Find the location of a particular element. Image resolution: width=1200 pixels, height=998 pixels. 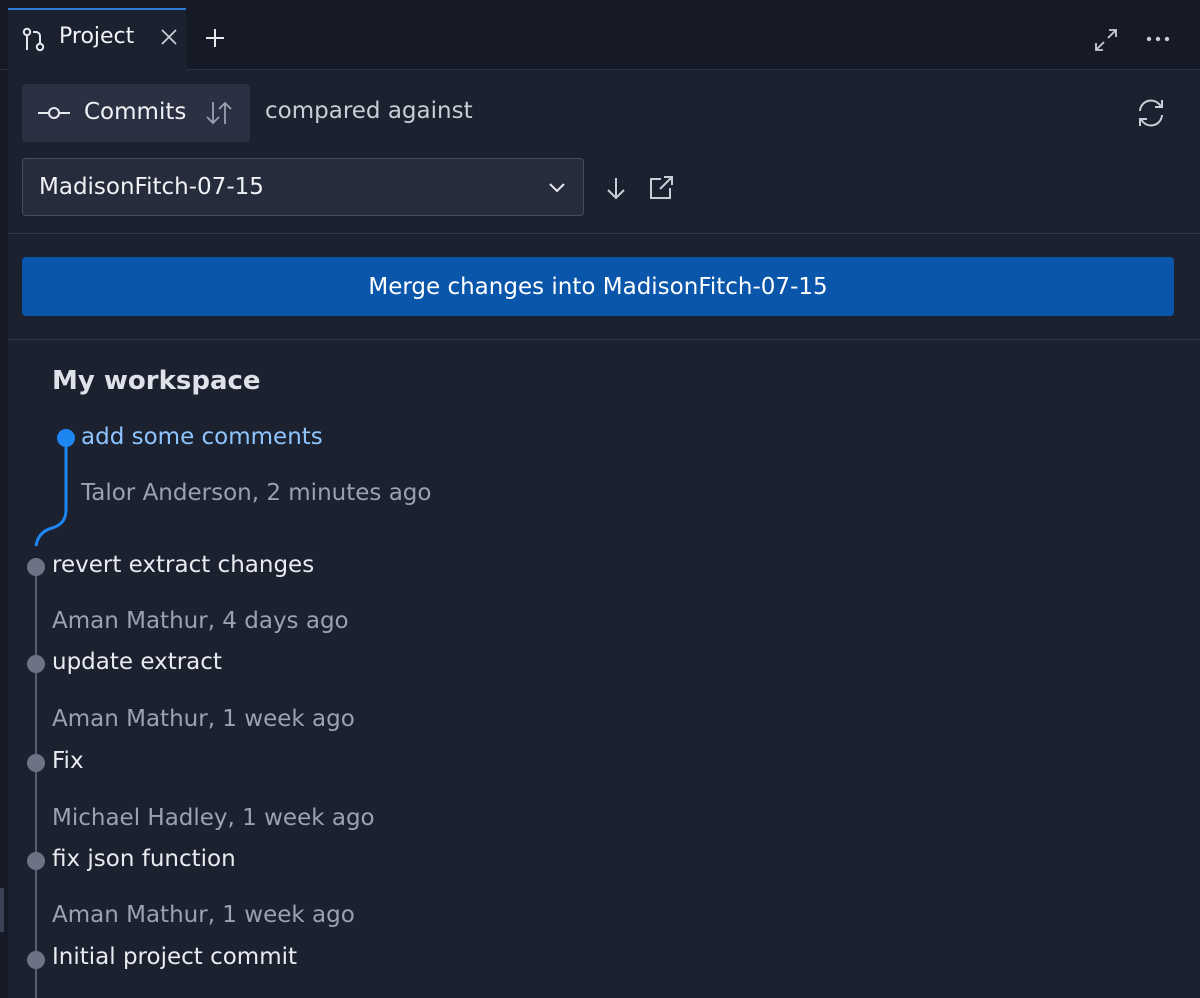

close-icon is located at coordinates (169, 37).